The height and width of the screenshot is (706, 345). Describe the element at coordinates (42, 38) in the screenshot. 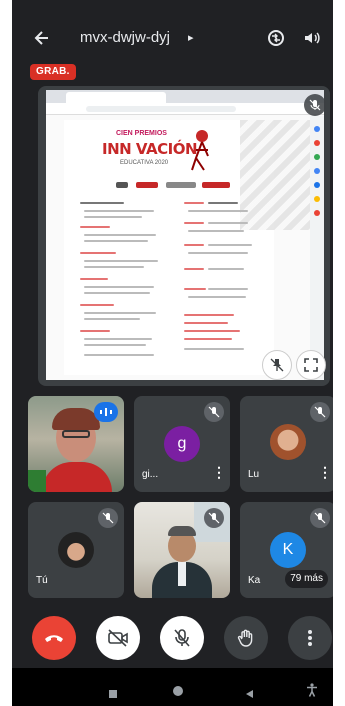

I see `back-arrow-icon` at that location.